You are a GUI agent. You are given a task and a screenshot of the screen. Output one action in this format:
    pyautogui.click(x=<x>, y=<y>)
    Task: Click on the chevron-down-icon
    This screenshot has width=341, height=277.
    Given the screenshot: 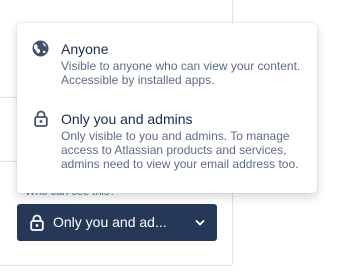 What is the action you would take?
    pyautogui.click(x=200, y=223)
    